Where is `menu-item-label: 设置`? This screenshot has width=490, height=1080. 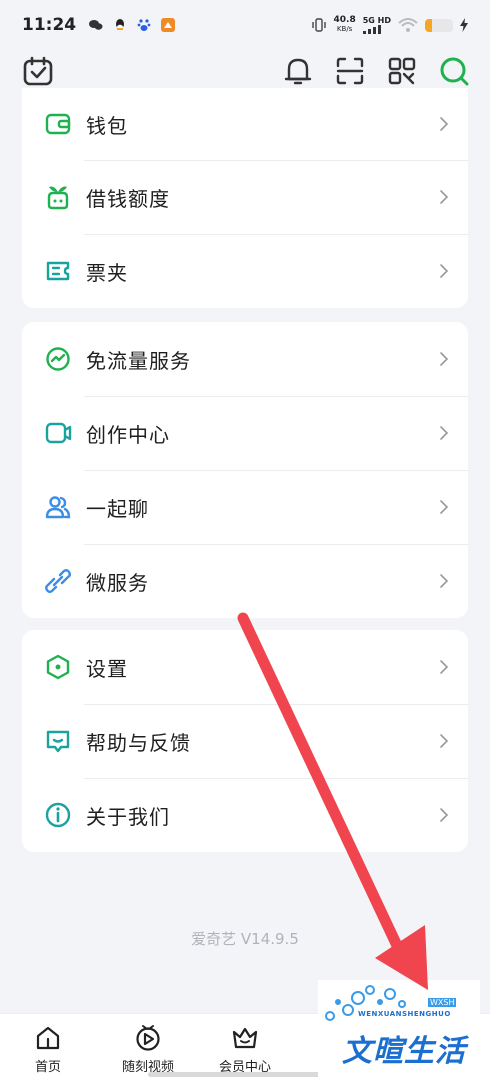 menu-item-label: 设置 is located at coordinates (107, 668).